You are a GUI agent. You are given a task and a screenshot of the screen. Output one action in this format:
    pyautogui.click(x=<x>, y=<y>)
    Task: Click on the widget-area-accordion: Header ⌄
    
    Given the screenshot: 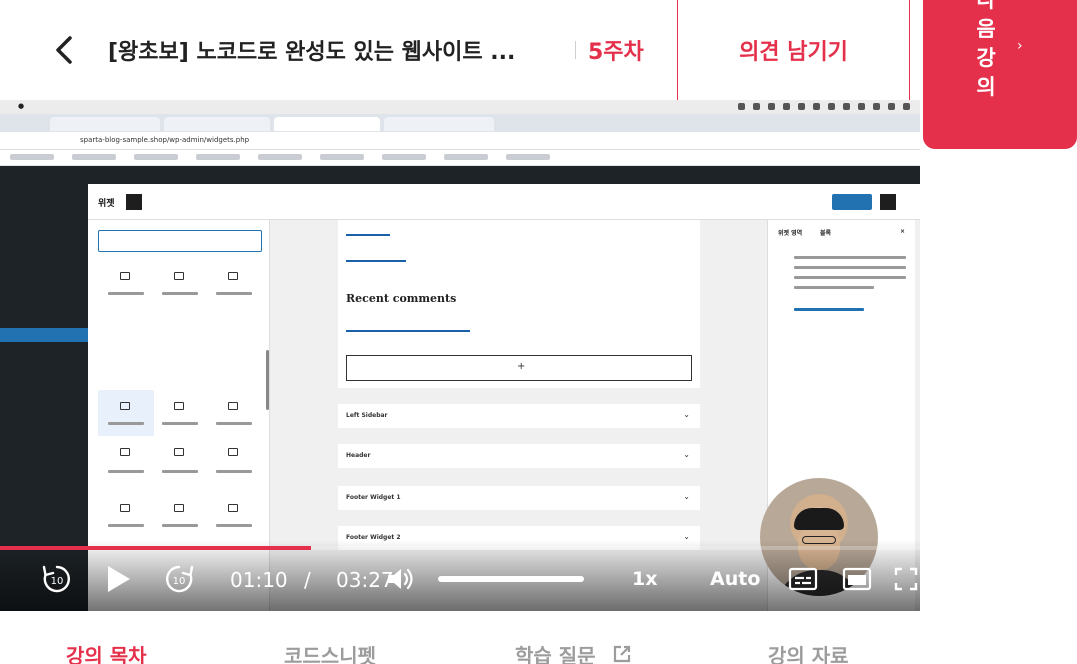 What is the action you would take?
    pyautogui.click(x=519, y=456)
    